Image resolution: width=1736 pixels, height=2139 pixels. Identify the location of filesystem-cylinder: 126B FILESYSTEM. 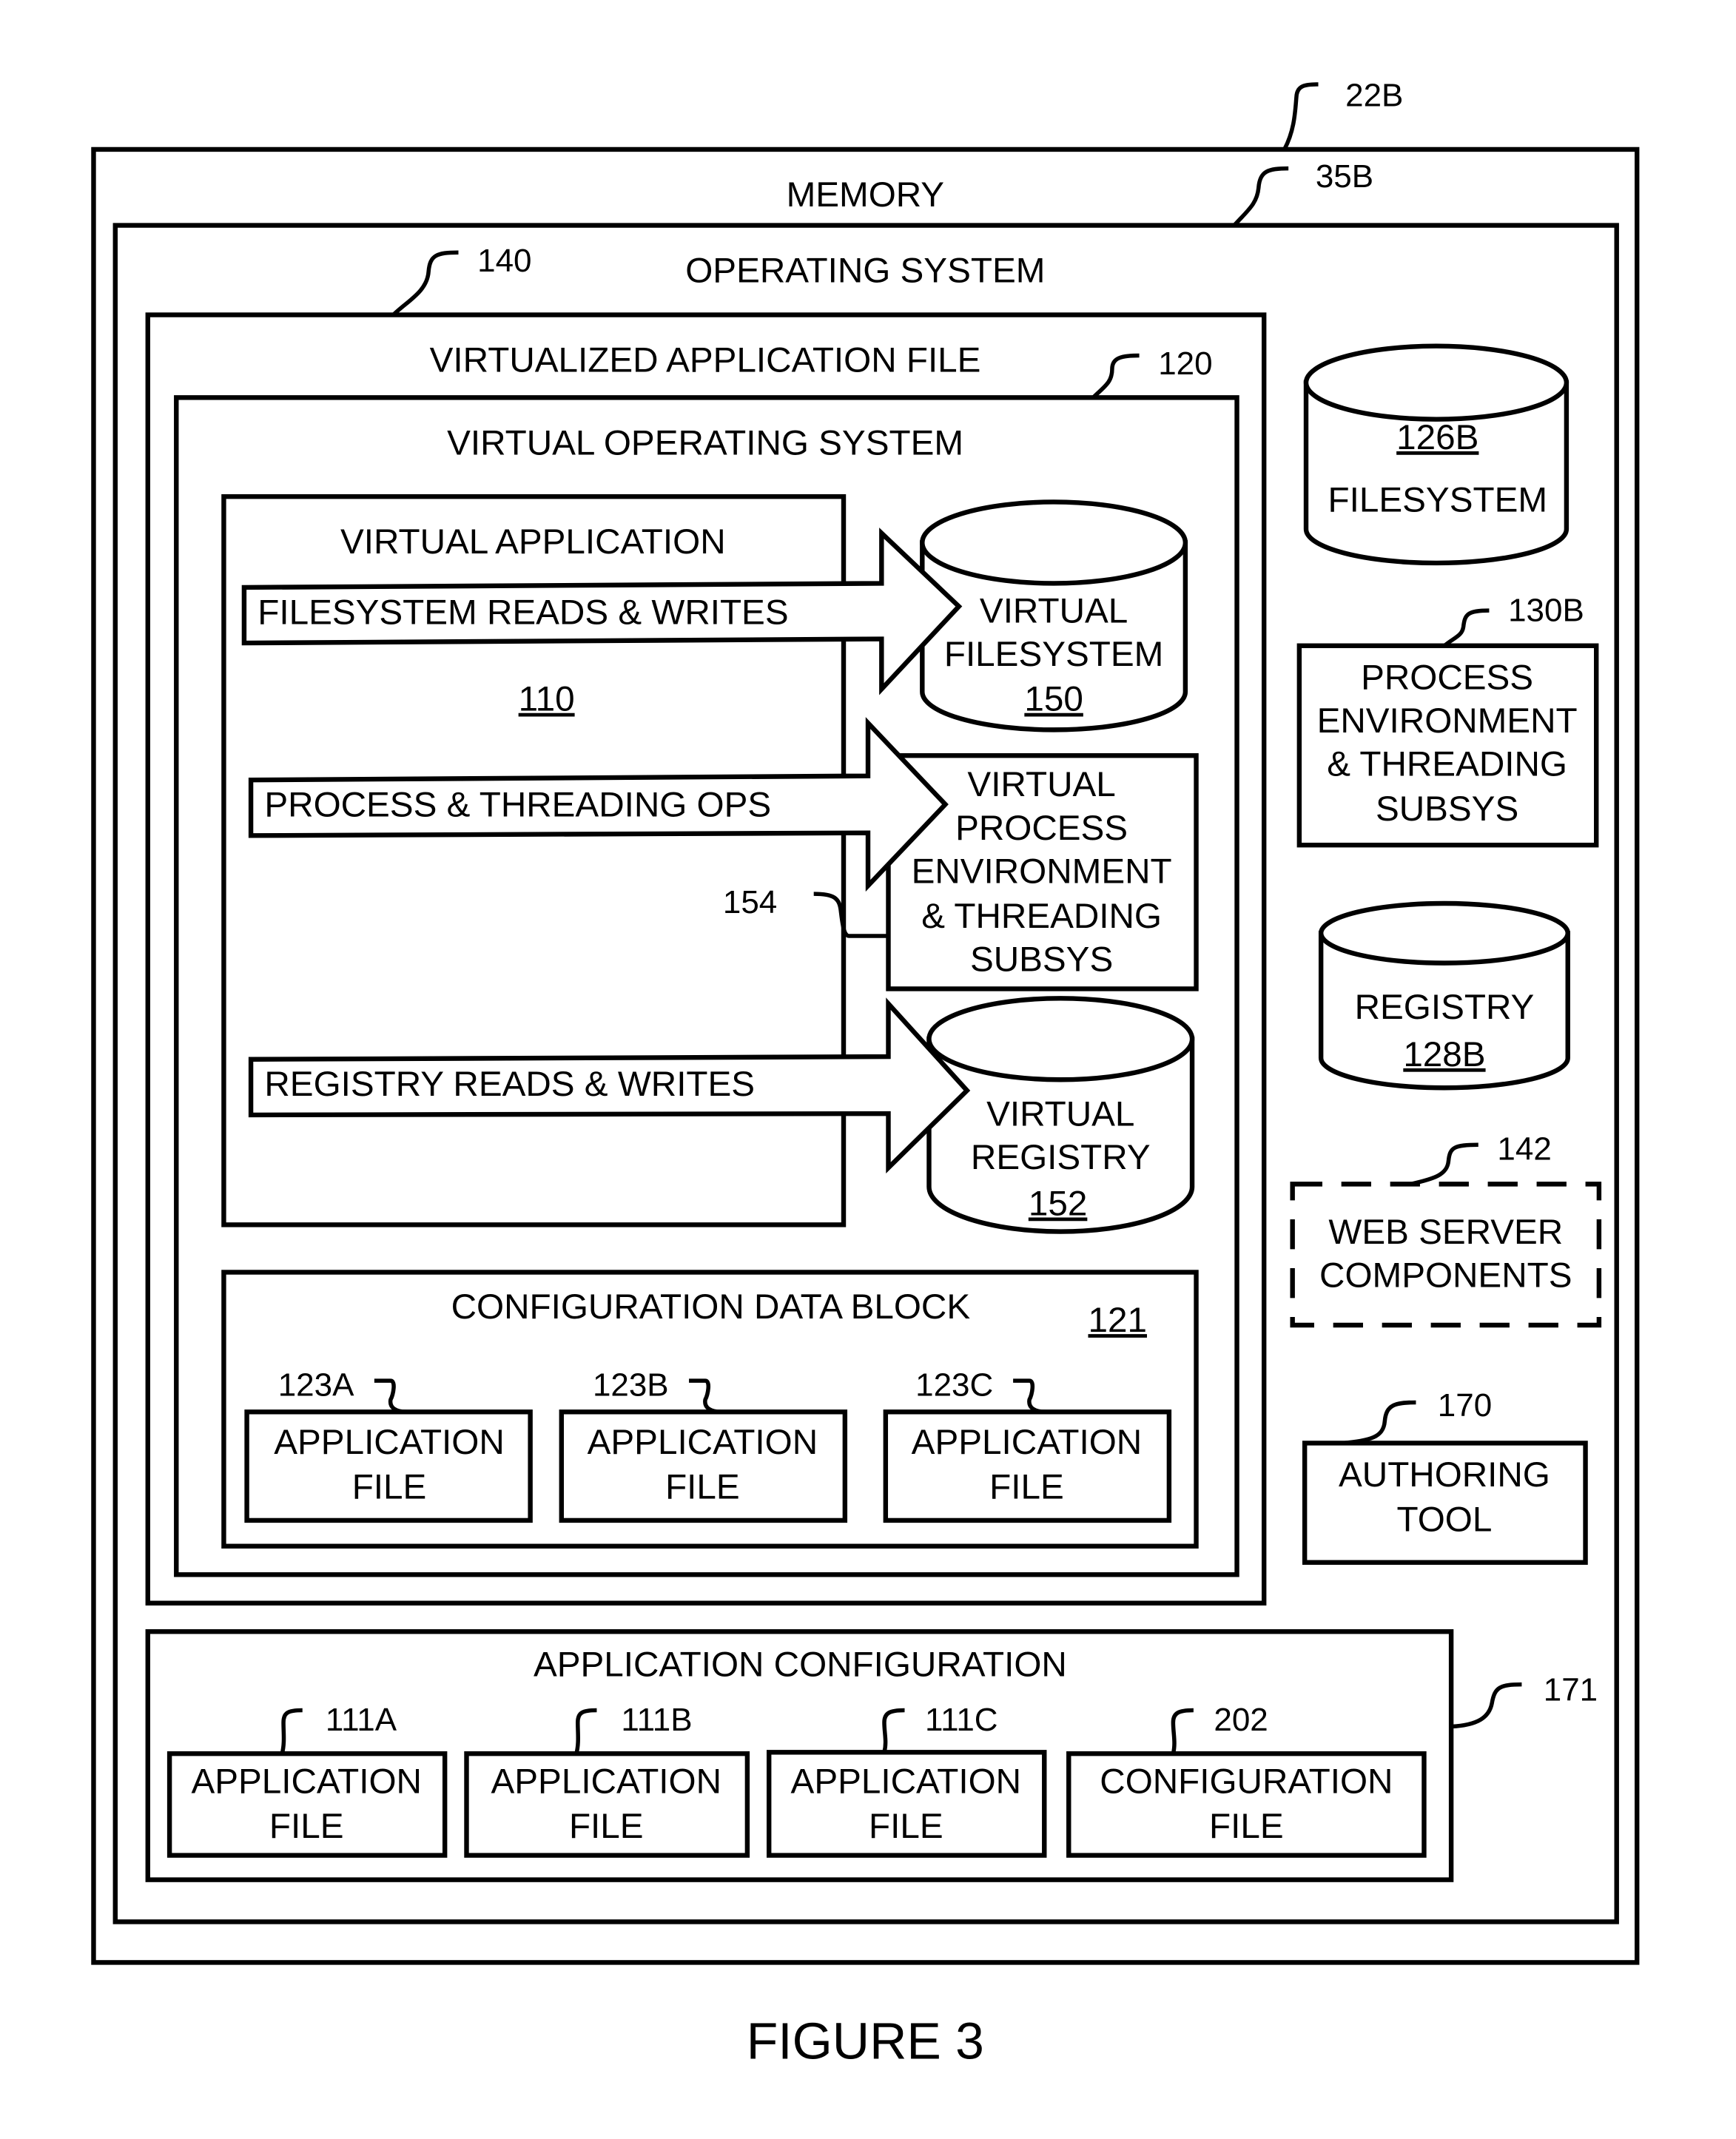
(1436, 454).